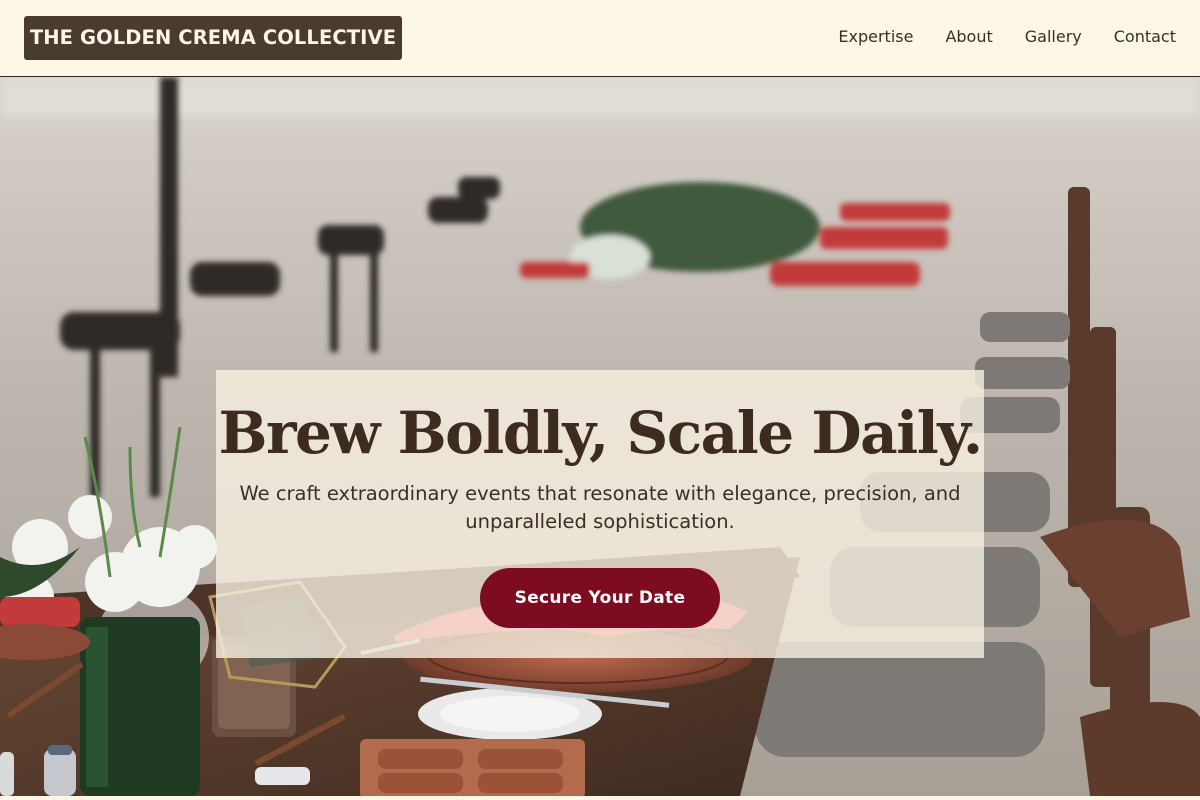 The image size is (1200, 800). I want to click on nav-link-contact: Contact, so click(1145, 37).